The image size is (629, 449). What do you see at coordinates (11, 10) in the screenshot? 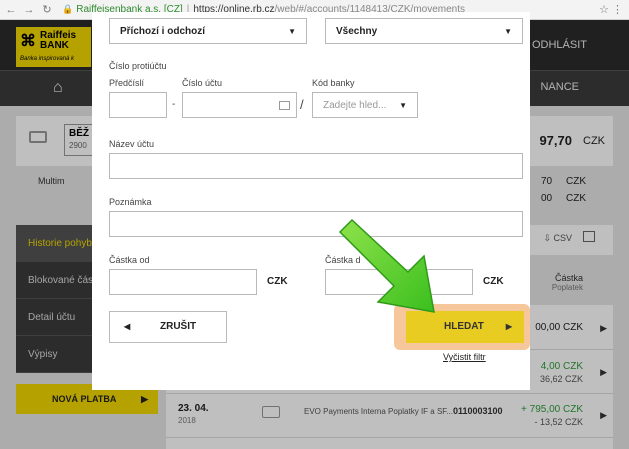
I see `back-icon: ←` at bounding box center [11, 10].